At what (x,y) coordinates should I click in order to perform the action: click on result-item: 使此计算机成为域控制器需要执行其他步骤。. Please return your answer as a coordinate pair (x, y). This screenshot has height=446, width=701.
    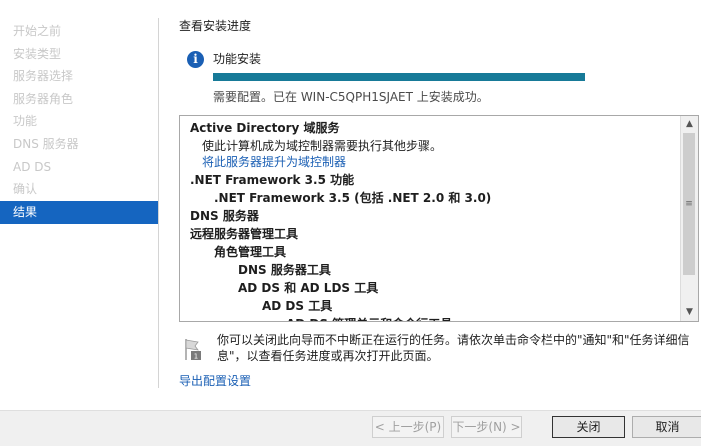
    Looking at the image, I should click on (322, 146).